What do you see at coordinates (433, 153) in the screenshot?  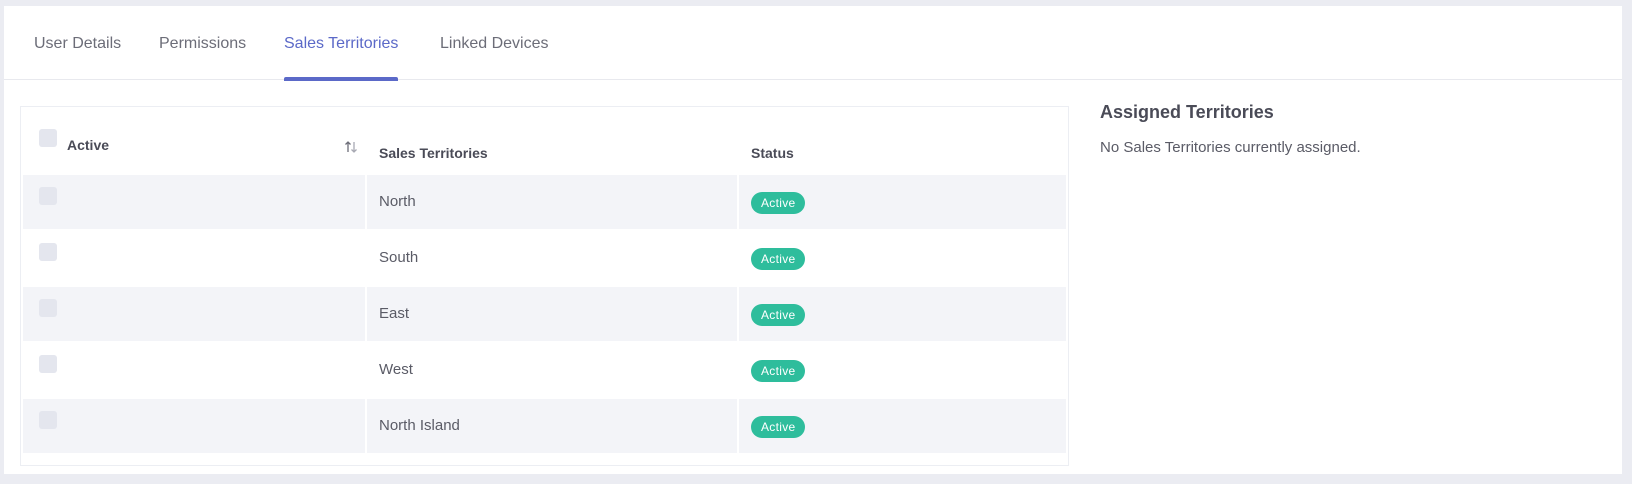 I see `territories-header-label: Sales Territories` at bounding box center [433, 153].